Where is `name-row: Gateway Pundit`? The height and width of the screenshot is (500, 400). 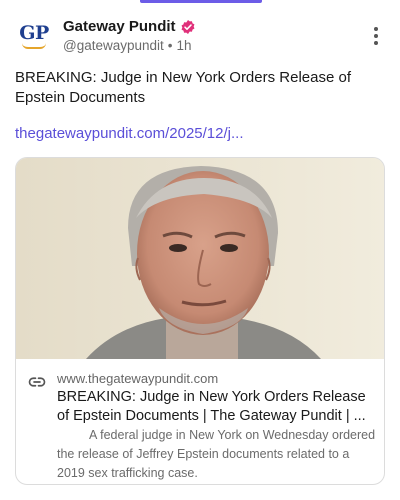
name-row: Gateway Pundit is located at coordinates (214, 27).